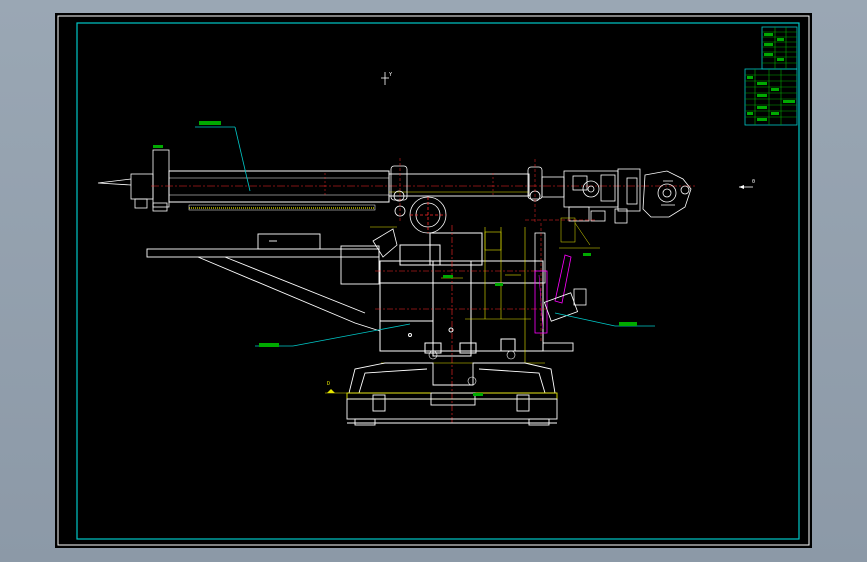  I want to click on arm-bracket-right, so click(535, 191).